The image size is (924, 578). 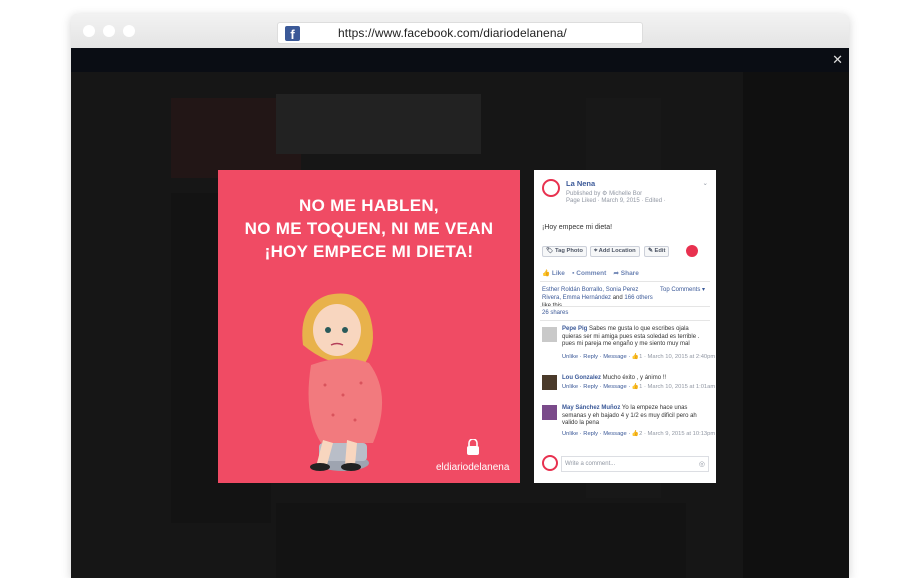 I want to click on comment-date: · March 10, 2015 at 1:01am, so click(x=680, y=387).